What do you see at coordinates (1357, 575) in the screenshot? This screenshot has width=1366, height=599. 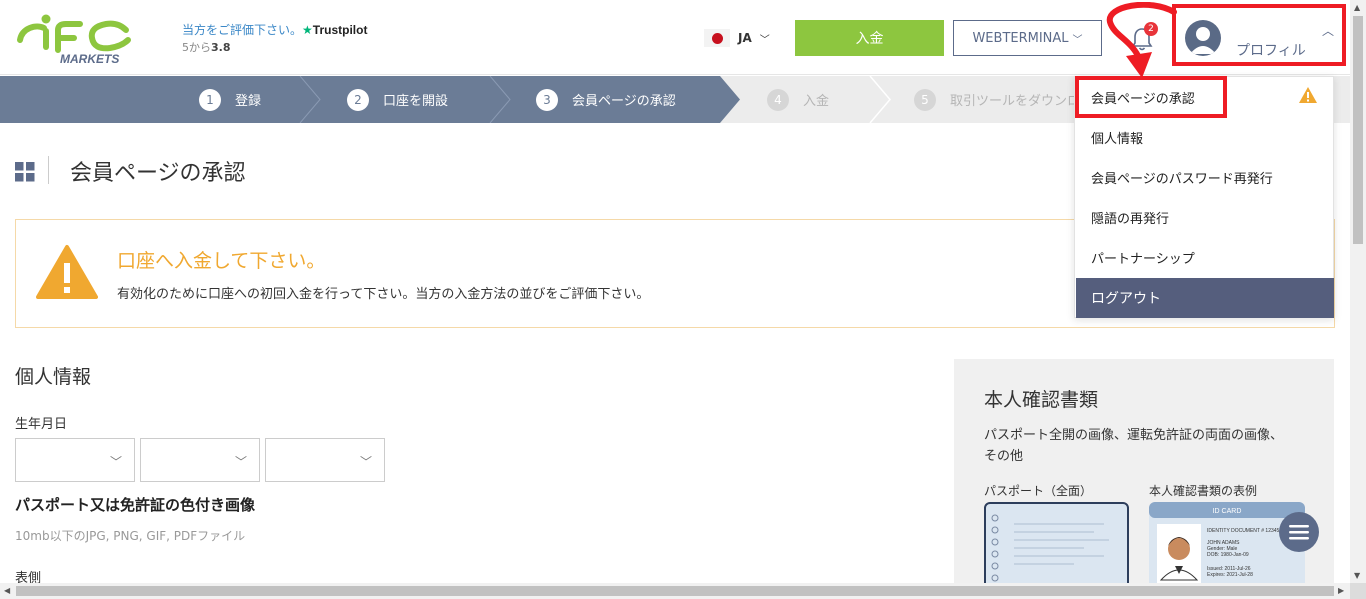 I see `scroll-down-icon: ▼` at bounding box center [1357, 575].